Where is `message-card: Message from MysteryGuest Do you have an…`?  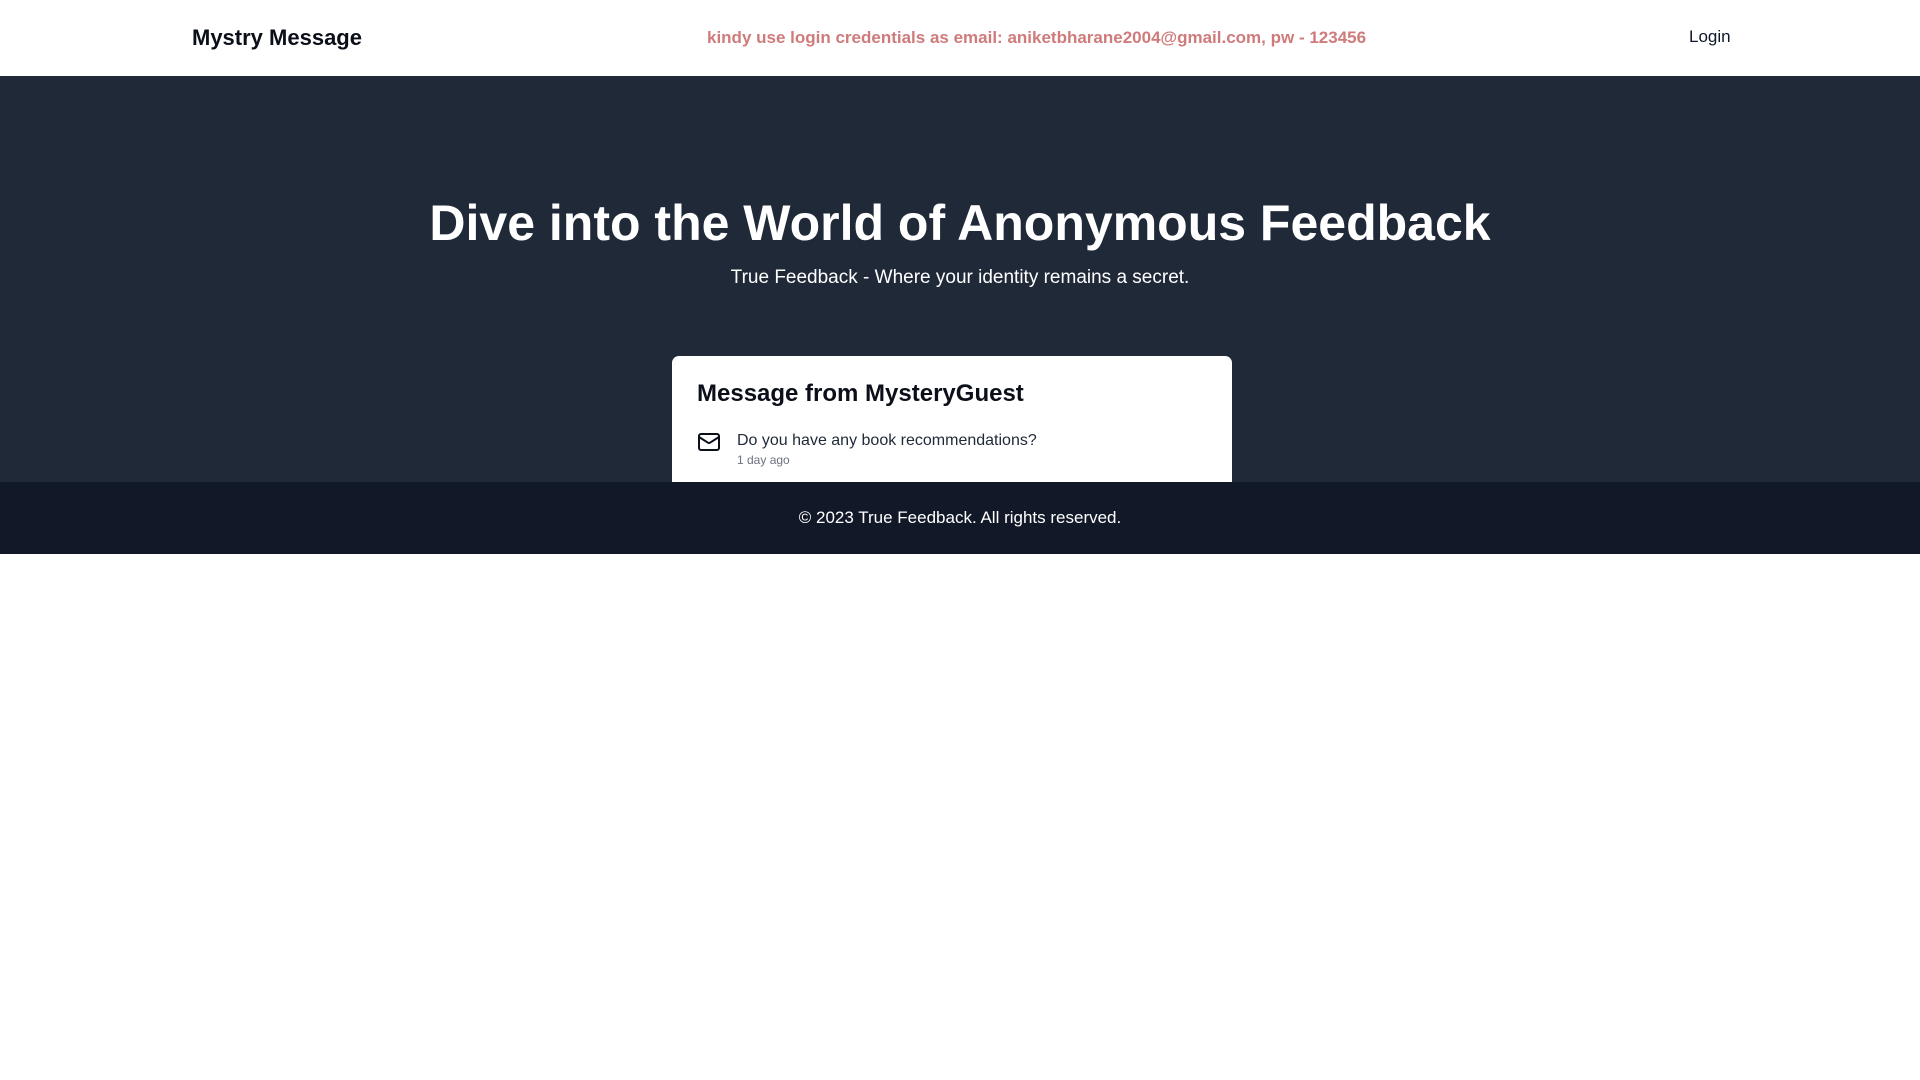 message-card: Message from MysteryGuest Do you have an… is located at coordinates (952, 425).